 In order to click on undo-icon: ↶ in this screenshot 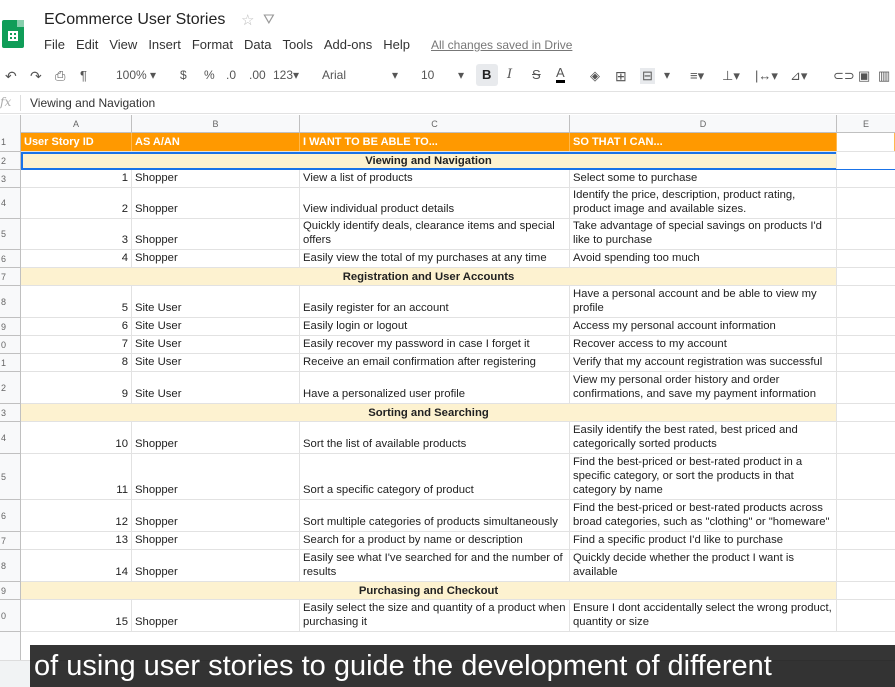, I will do `click(11, 76)`.